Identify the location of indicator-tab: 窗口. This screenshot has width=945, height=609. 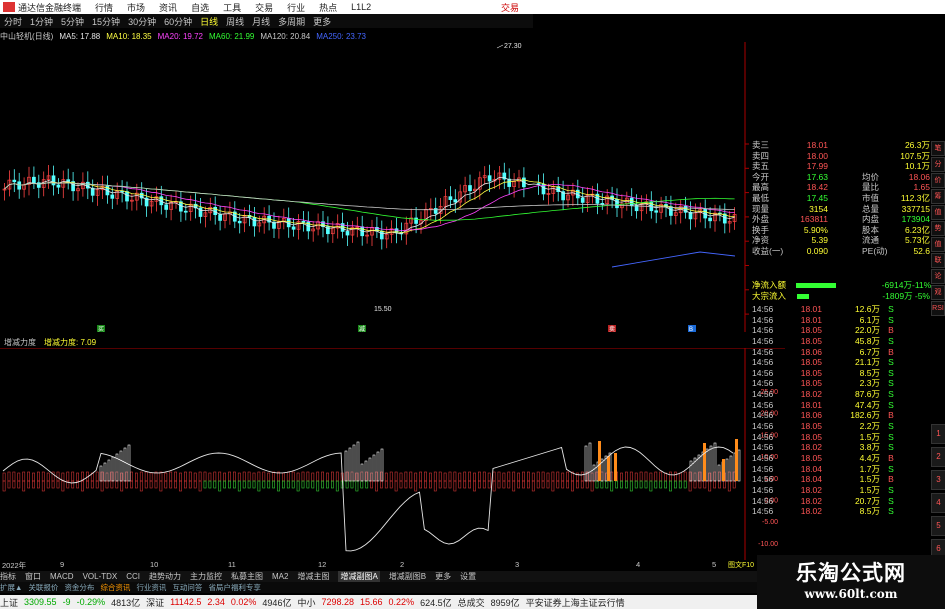
(33, 576).